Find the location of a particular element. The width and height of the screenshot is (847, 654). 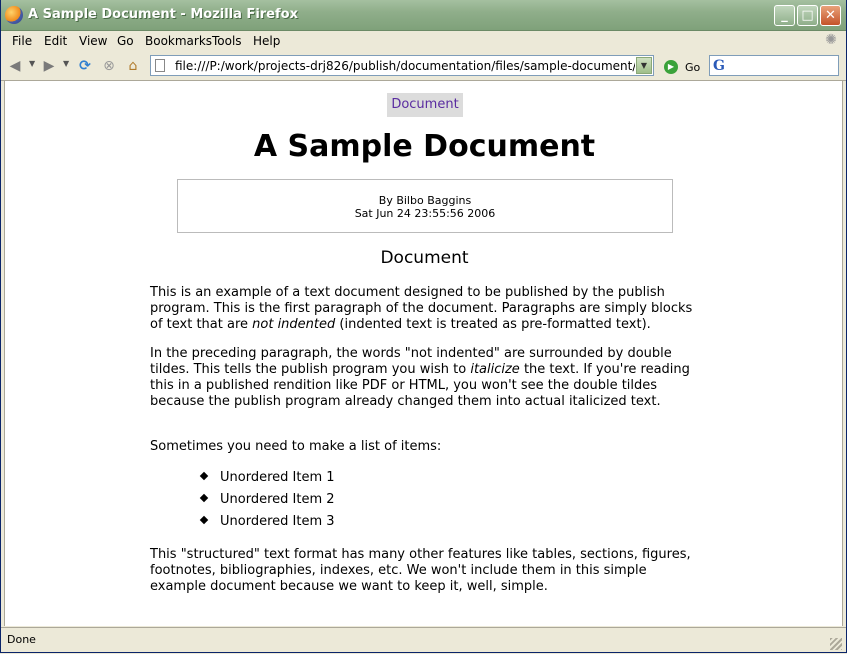

minimize-button: _ is located at coordinates (784, 15).